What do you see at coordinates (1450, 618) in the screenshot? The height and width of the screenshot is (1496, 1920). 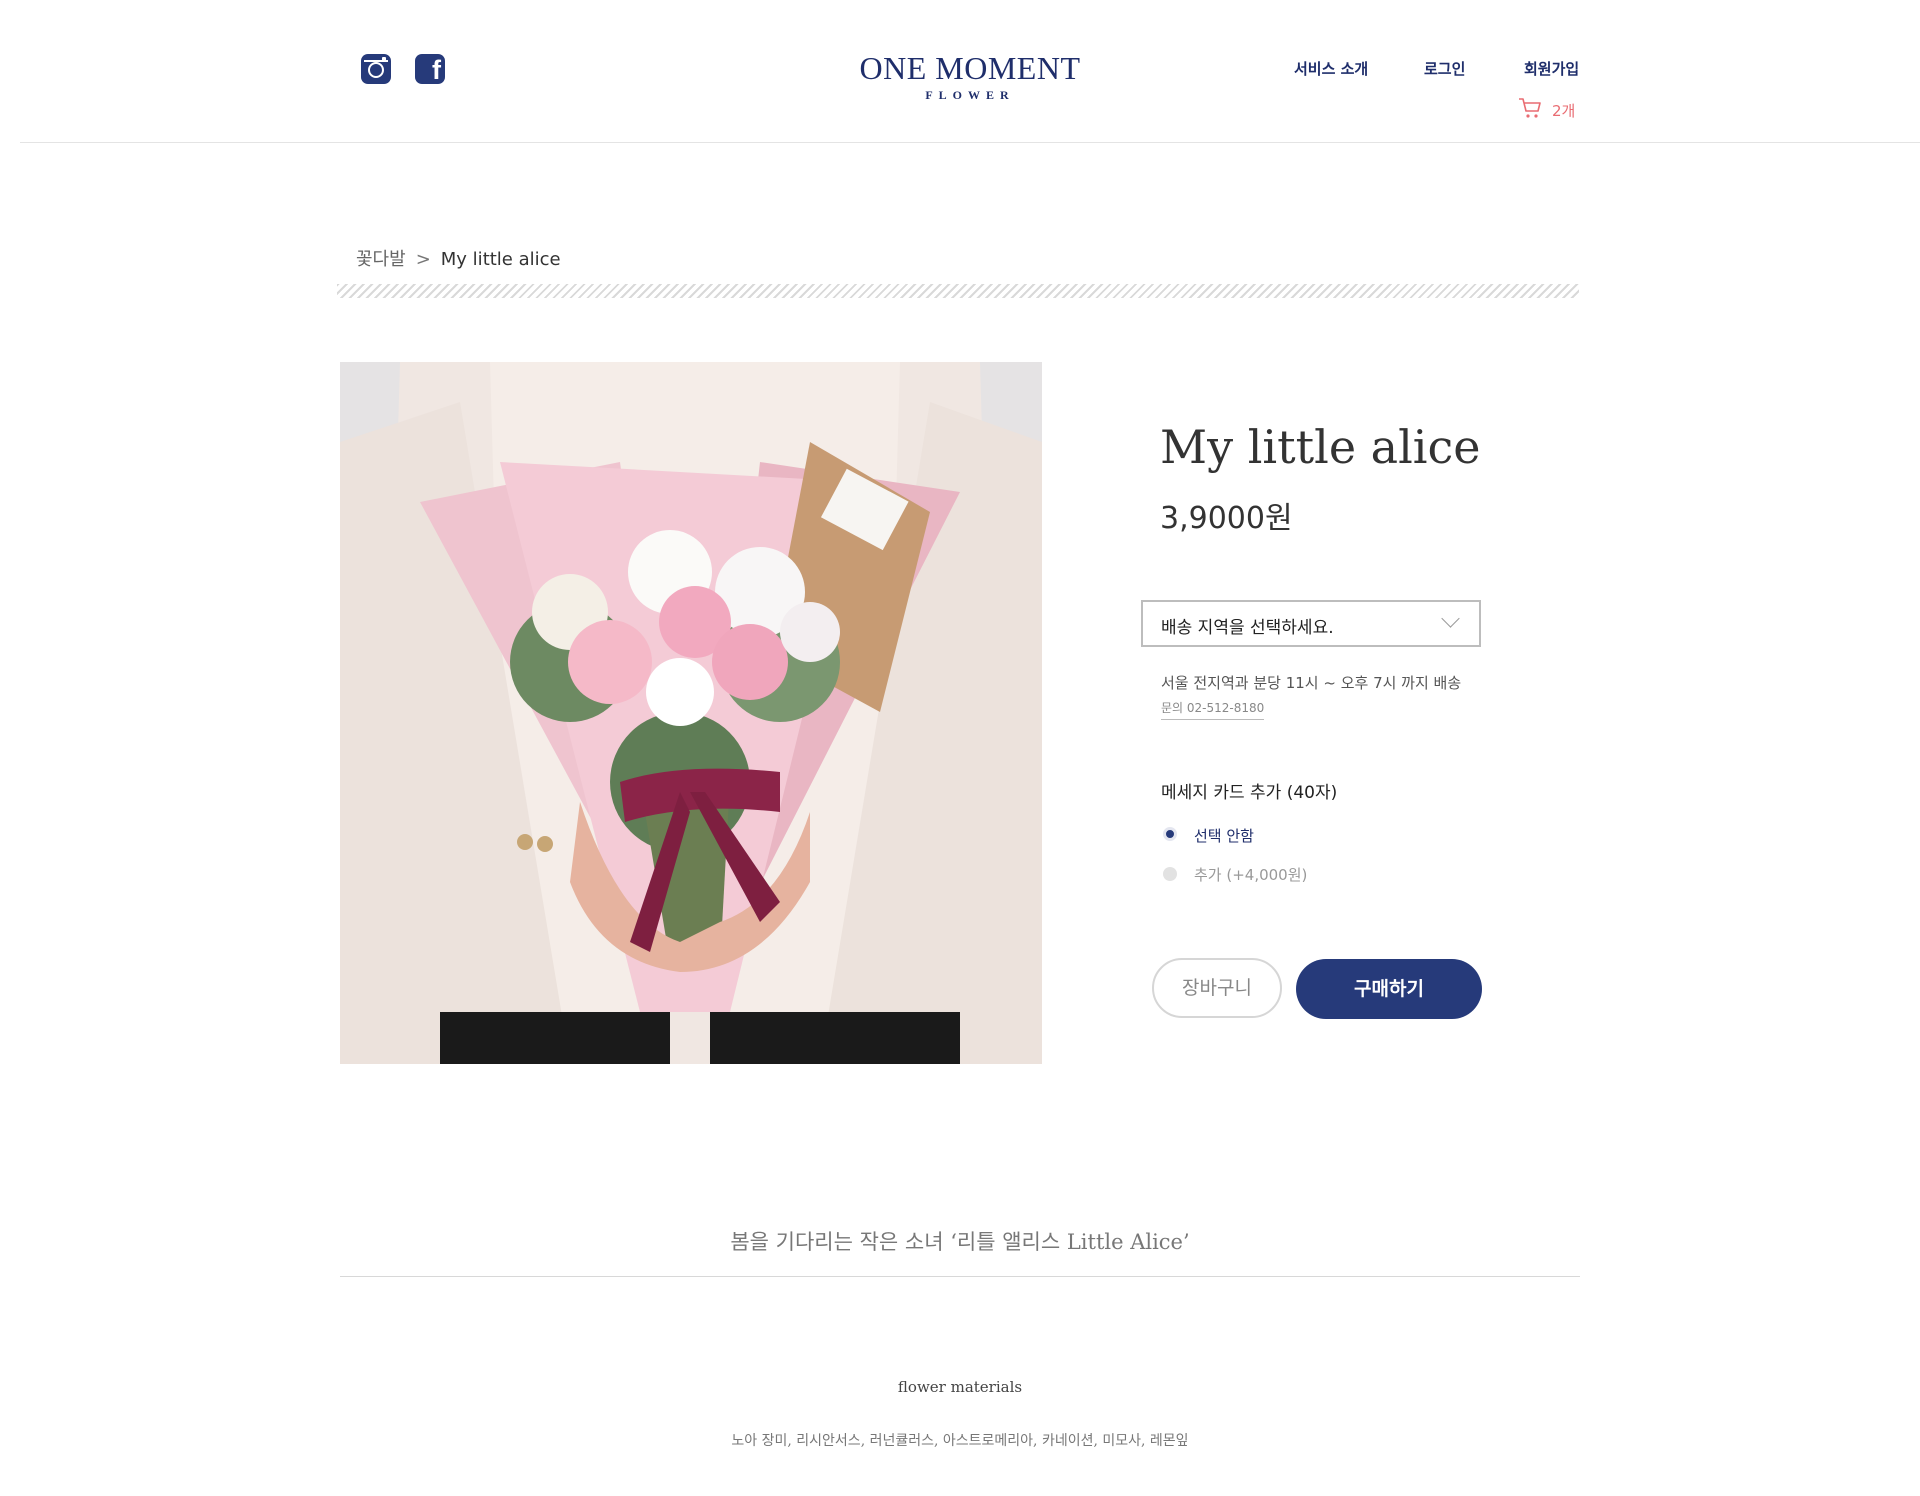 I see `chevron-down-icon` at bounding box center [1450, 618].